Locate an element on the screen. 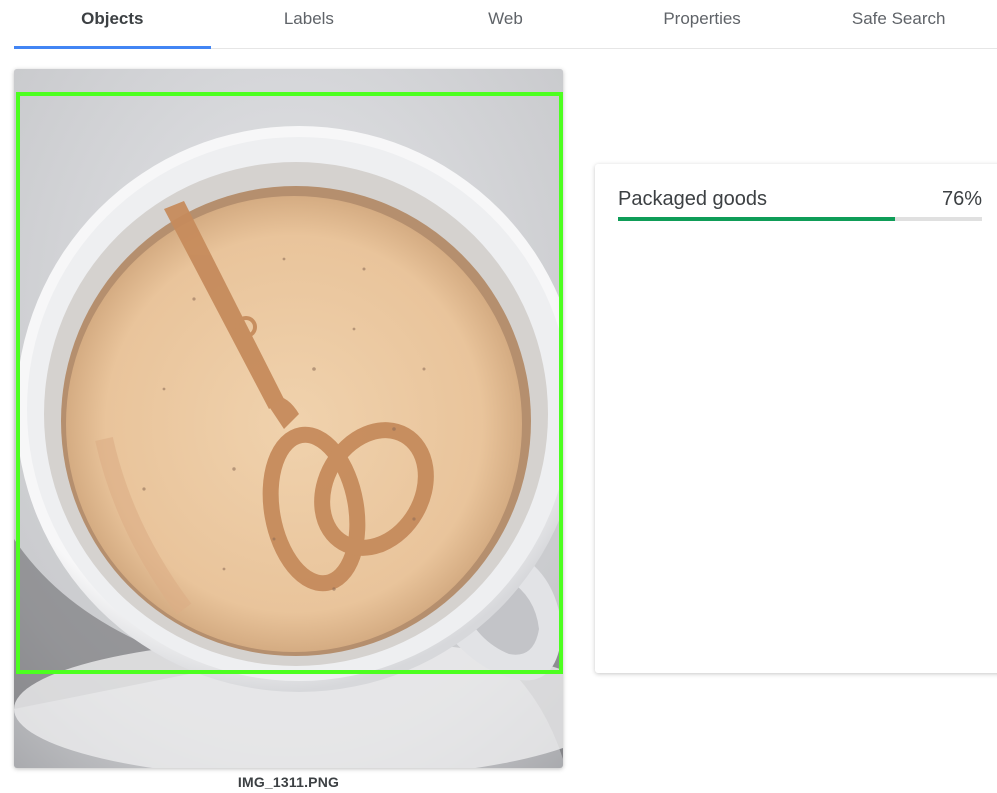 This screenshot has height=793, width=997. tab-web: Web is located at coordinates (505, 19).